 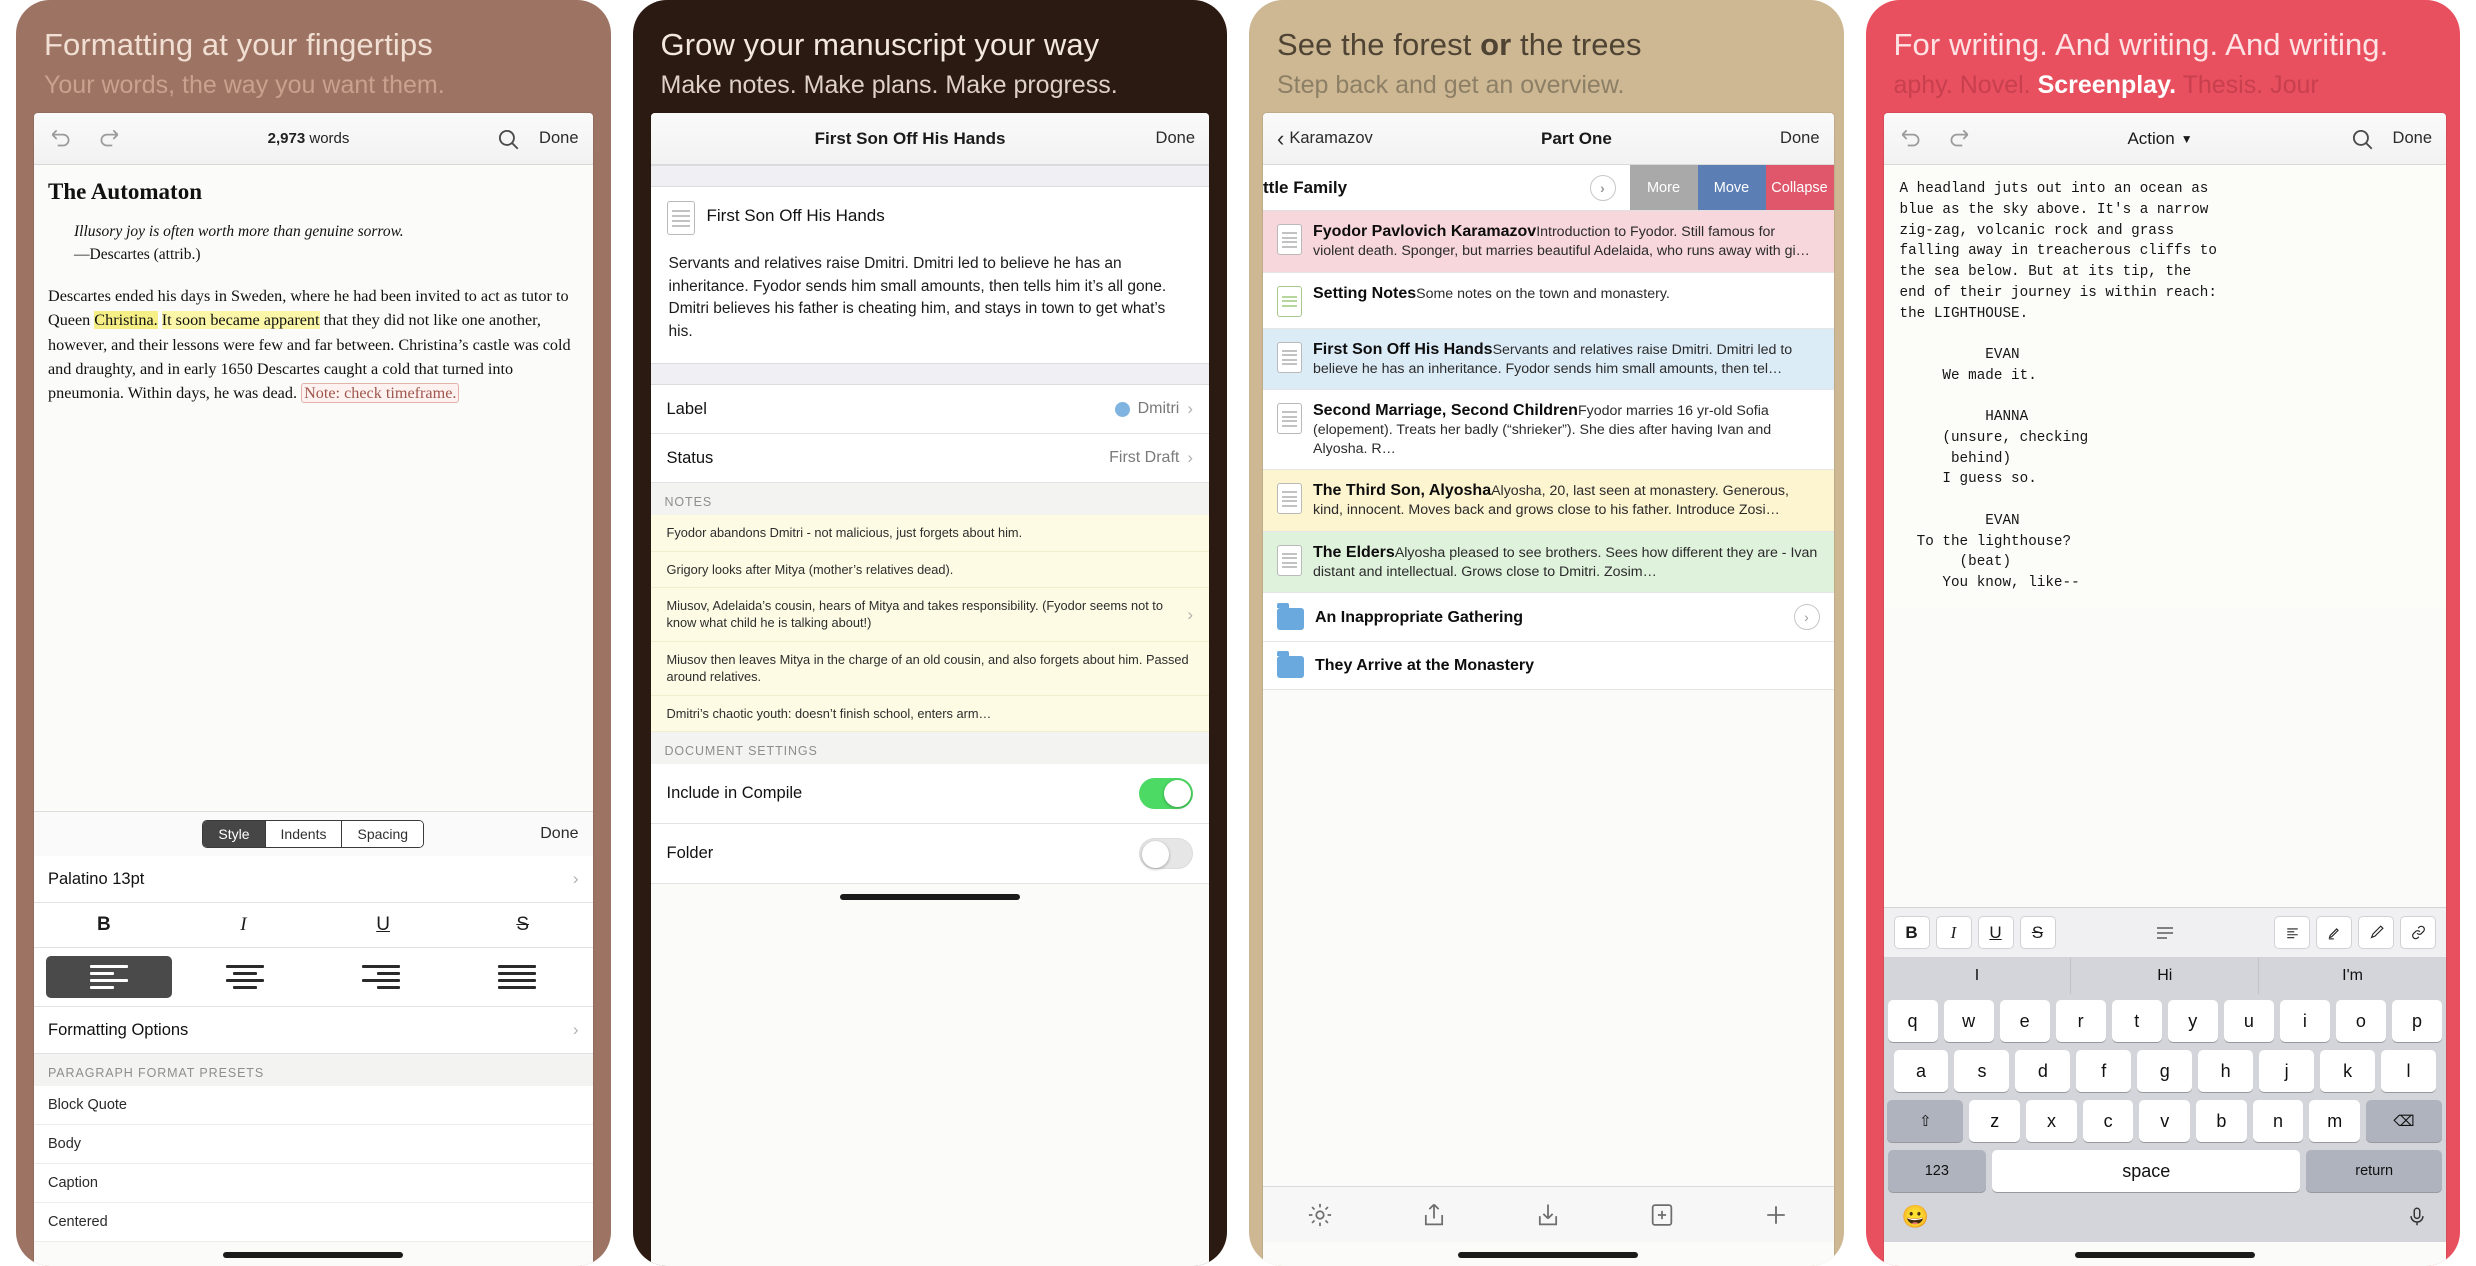 I want to click on key-h: h, so click(x=2226, y=1071).